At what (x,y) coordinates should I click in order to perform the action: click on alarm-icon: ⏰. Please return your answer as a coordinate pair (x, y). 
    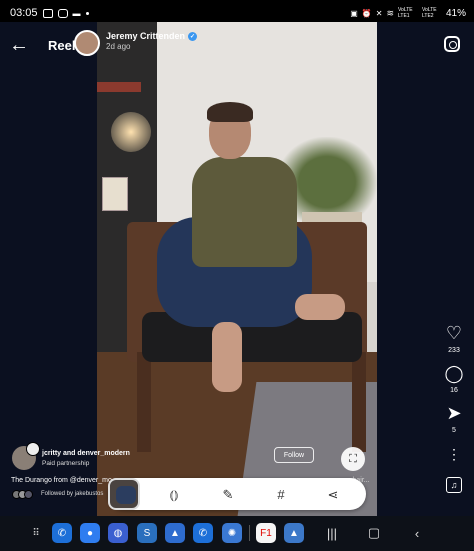
    Looking at the image, I should click on (366, 13).